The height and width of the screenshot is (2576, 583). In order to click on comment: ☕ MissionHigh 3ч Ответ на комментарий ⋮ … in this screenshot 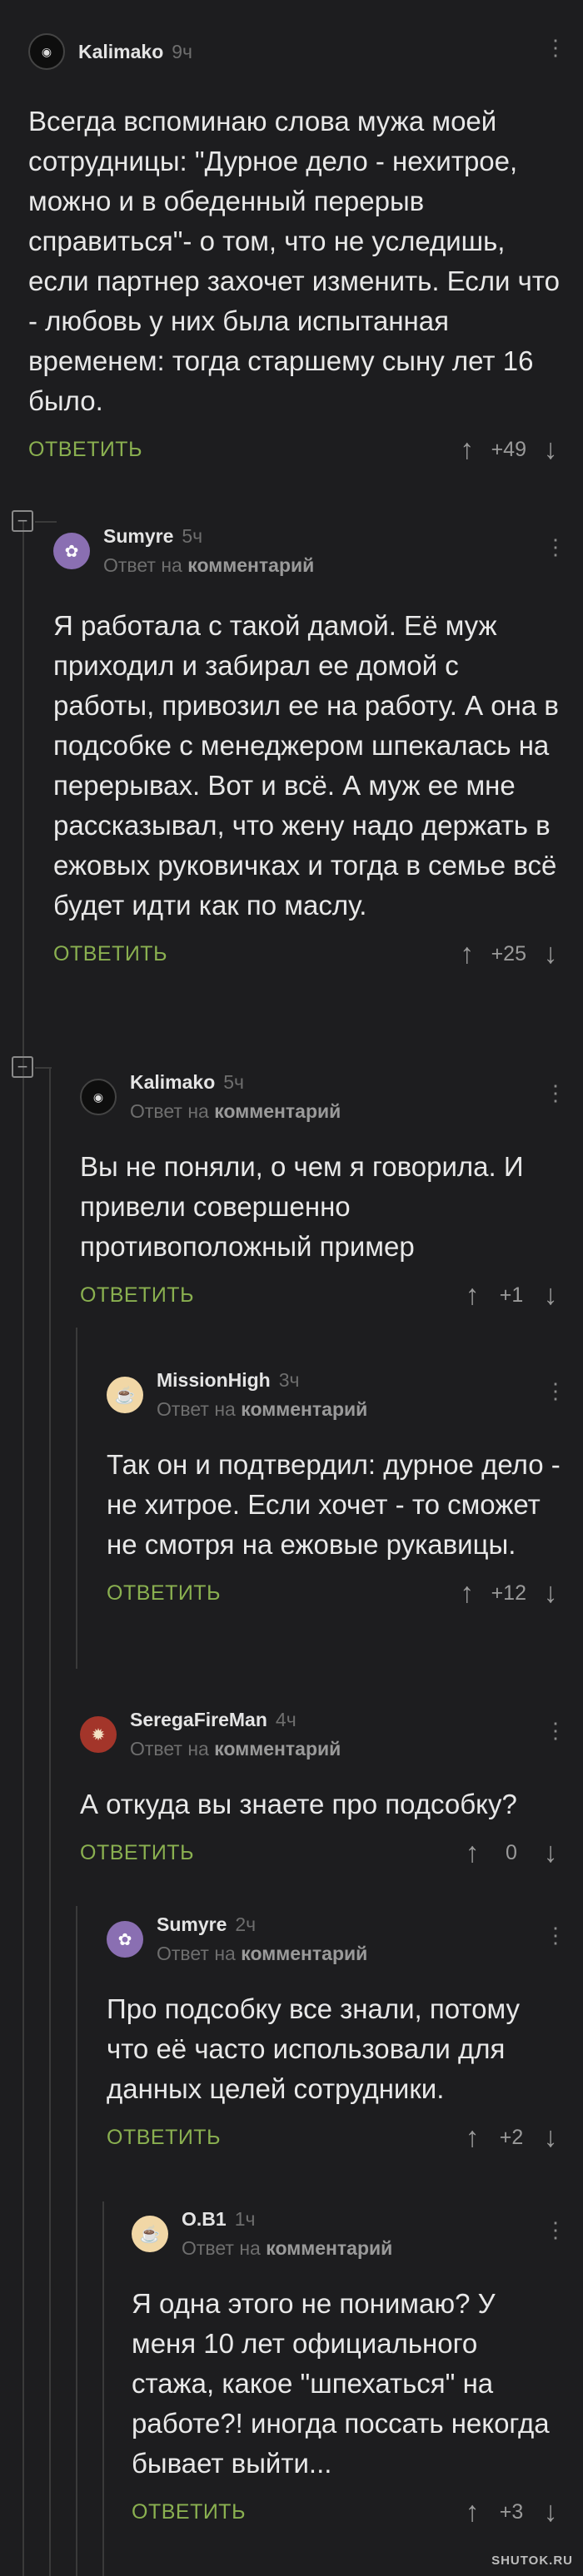, I will do `click(336, 1490)`.